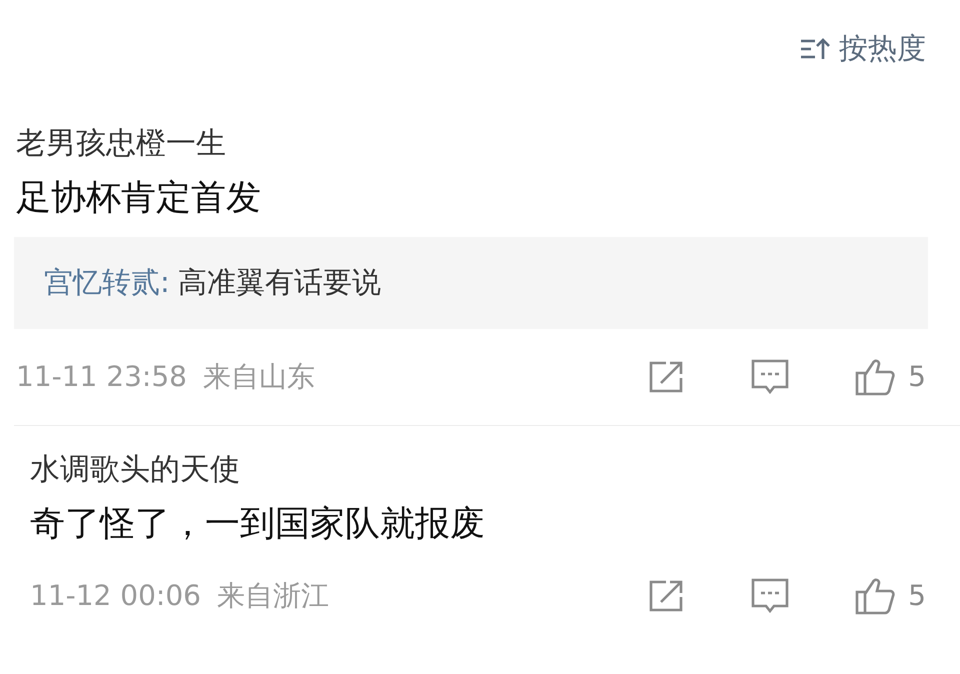 This screenshot has width=960, height=674. Describe the element at coordinates (257, 524) in the screenshot. I see `comment-text: 奇了怪了，一到国家队就报废` at that location.